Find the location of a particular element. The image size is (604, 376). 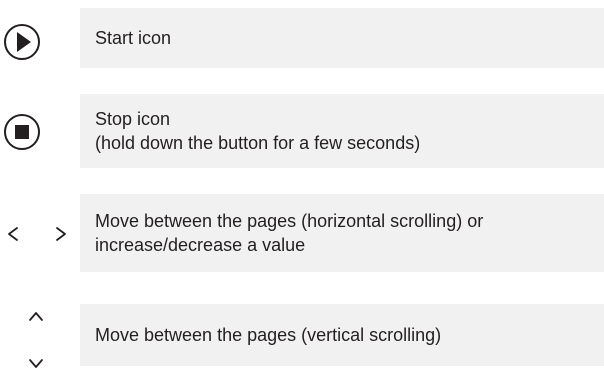

stop-hint: (hold down the button for a few seconds) is located at coordinates (258, 143).